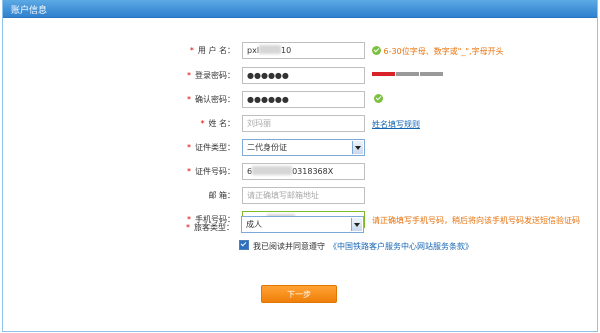 This screenshot has height=333, width=600. What do you see at coordinates (211, 171) in the screenshot?
I see `id-number-label: * 证件号码：` at bounding box center [211, 171].